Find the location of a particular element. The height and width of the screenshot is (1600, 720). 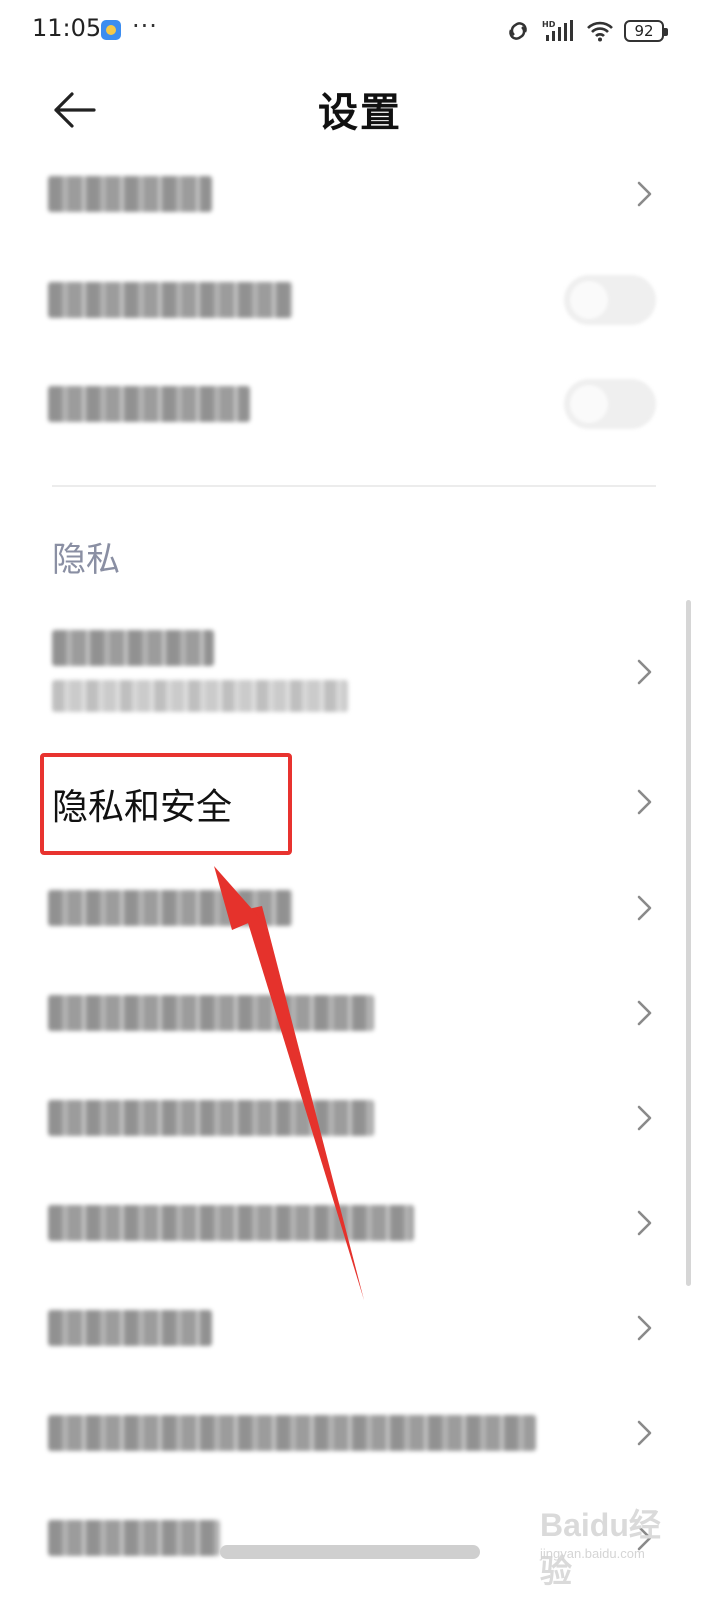

status-icons: HD 92 is located at coordinates (586, 31).